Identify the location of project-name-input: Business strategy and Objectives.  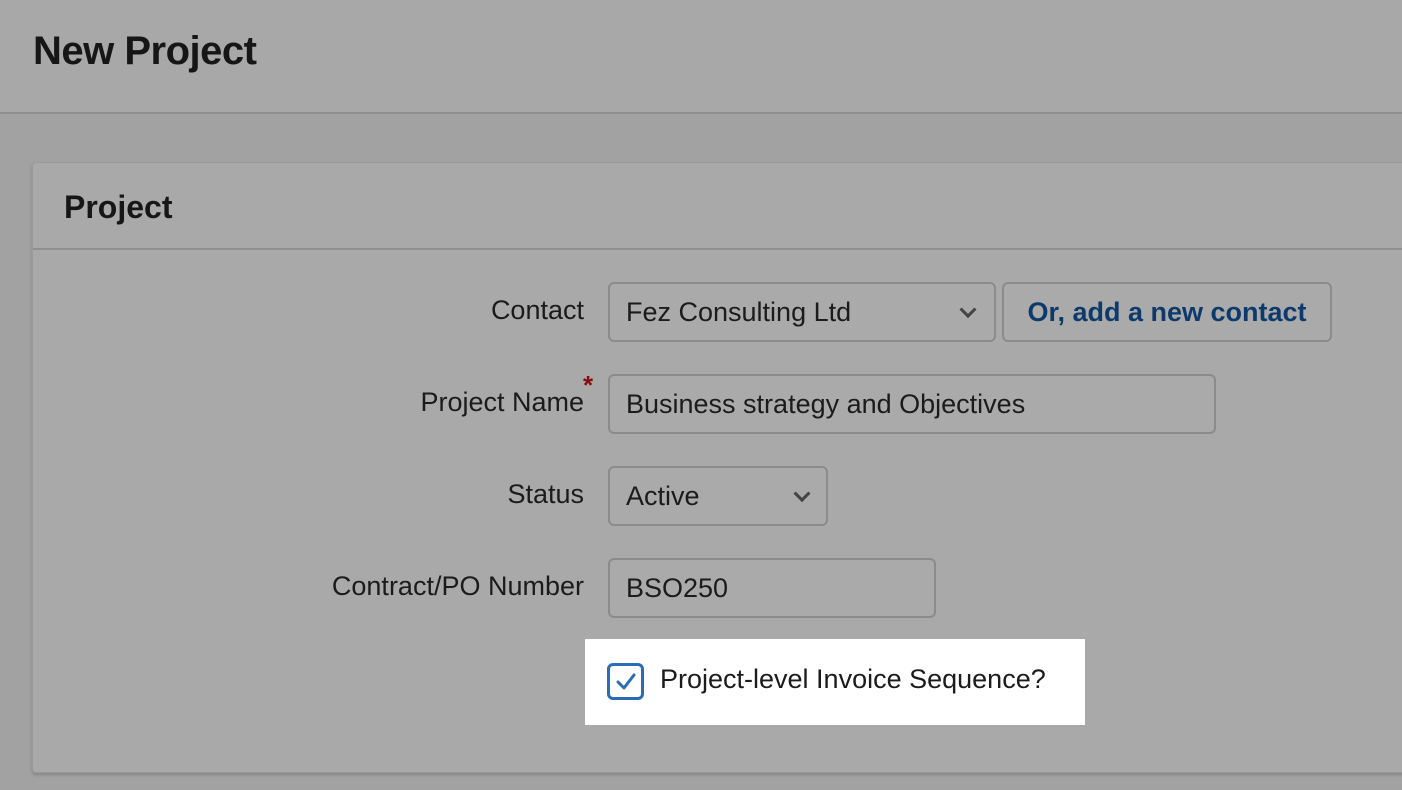
(912, 404).